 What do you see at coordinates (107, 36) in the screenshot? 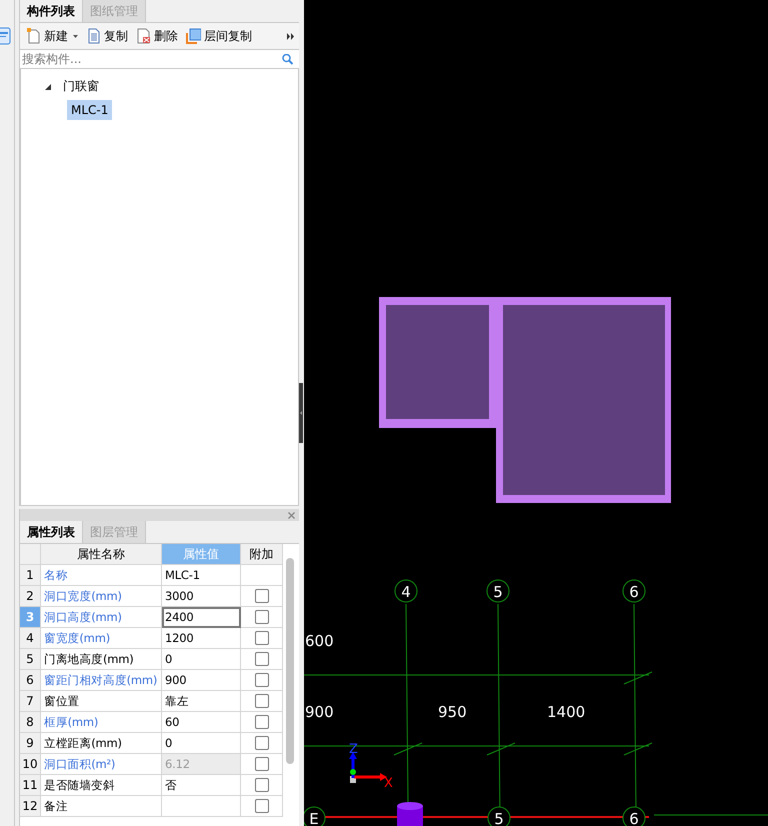
I see `toolbar-button: 复制` at bounding box center [107, 36].